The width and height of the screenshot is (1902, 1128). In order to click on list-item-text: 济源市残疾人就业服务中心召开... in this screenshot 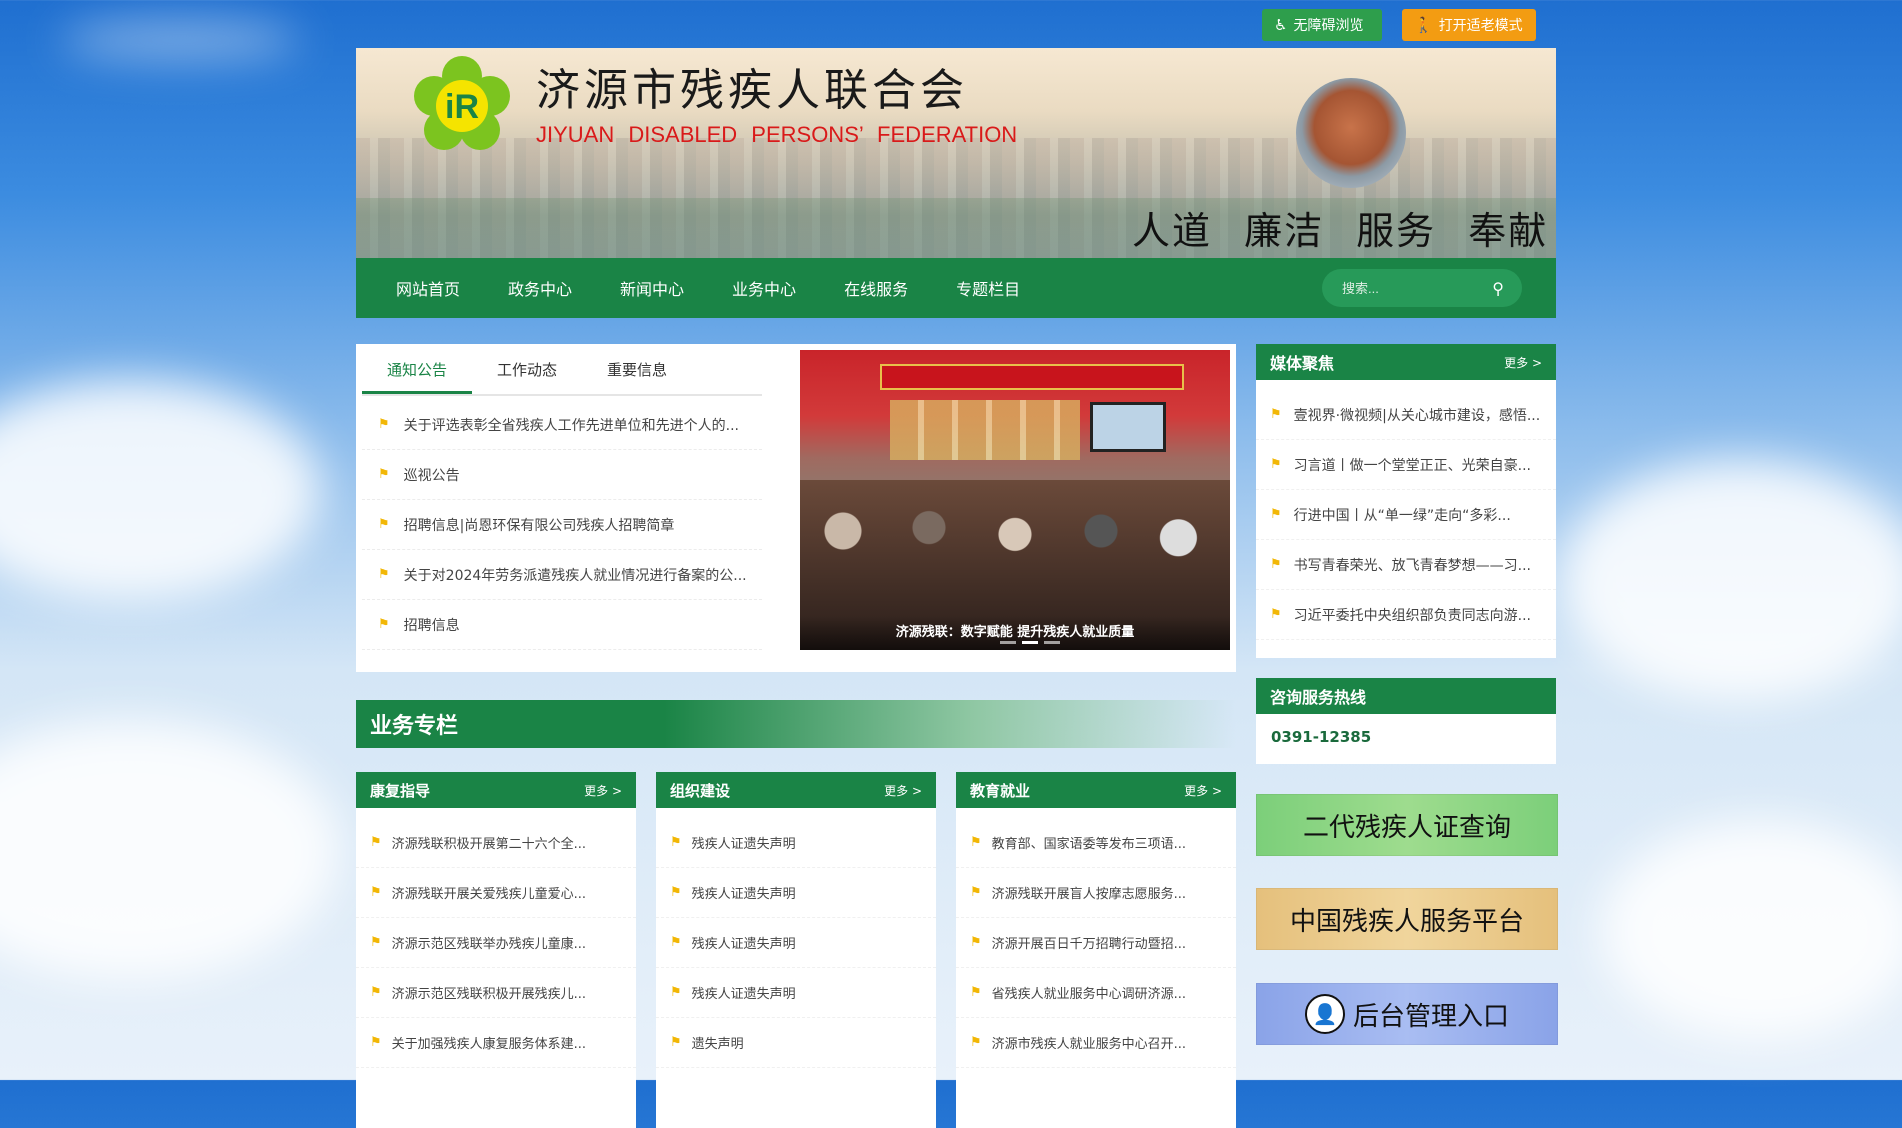, I will do `click(1089, 1044)`.